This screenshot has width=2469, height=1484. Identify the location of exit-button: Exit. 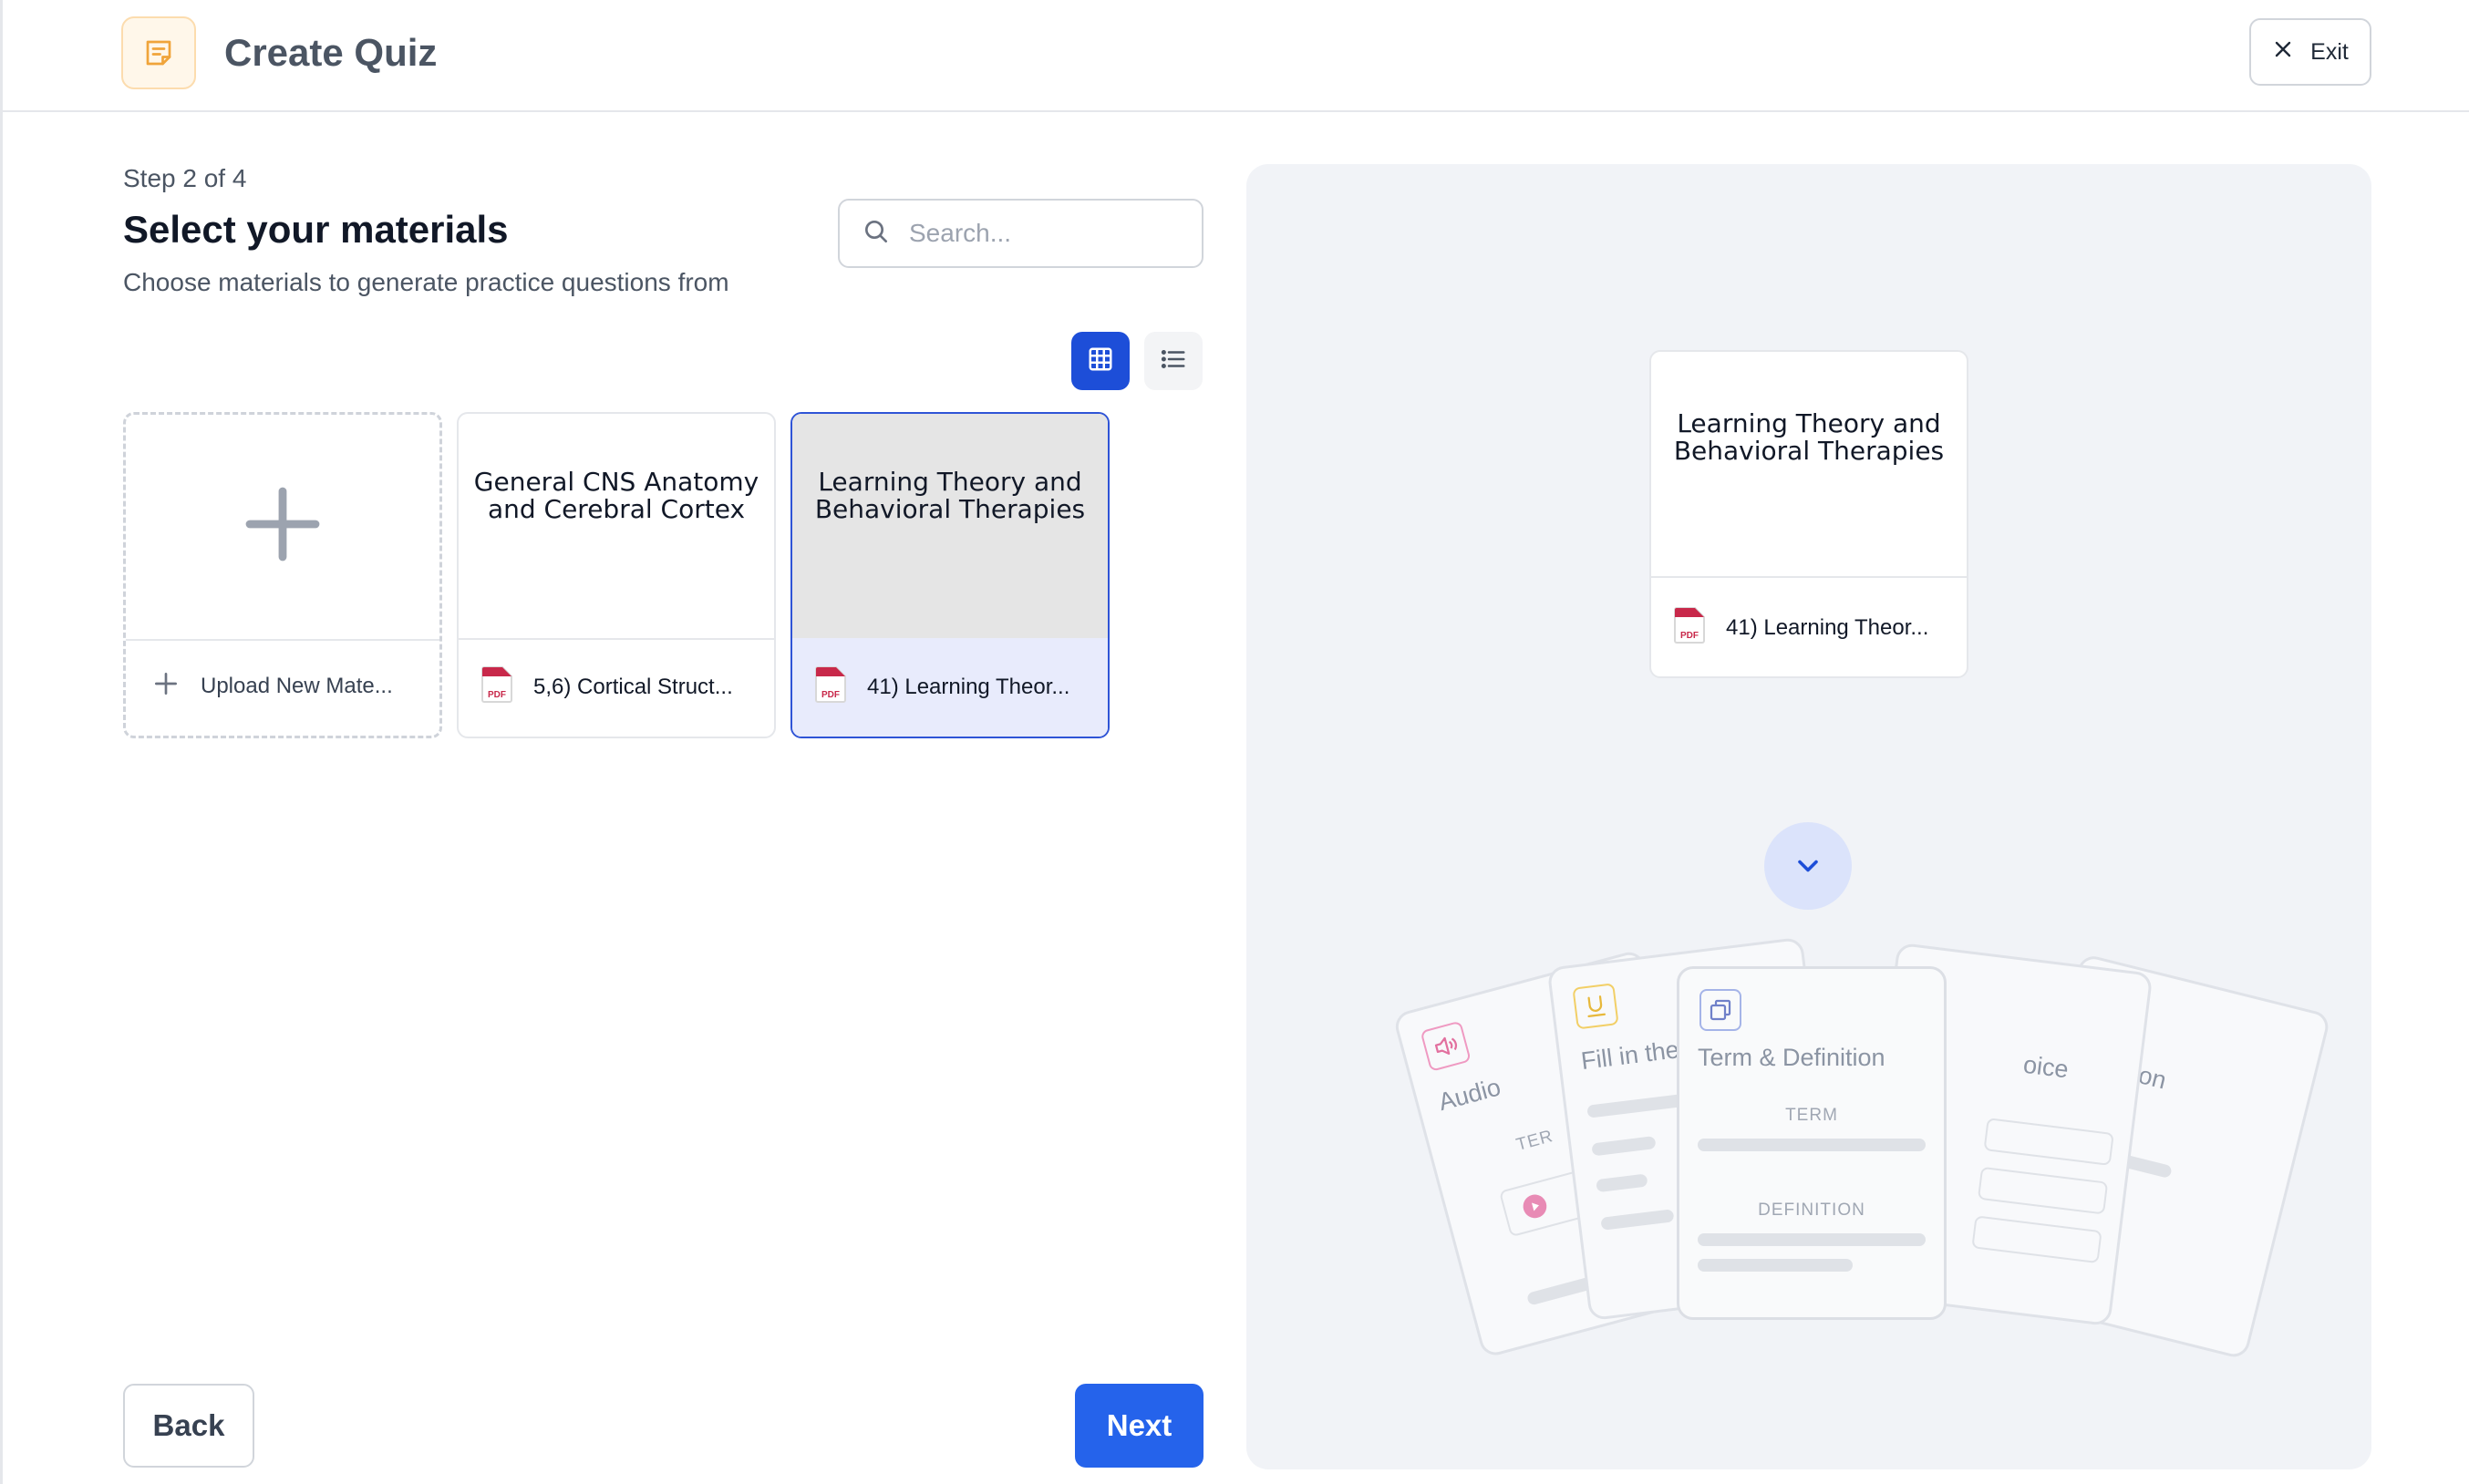
(2310, 52).